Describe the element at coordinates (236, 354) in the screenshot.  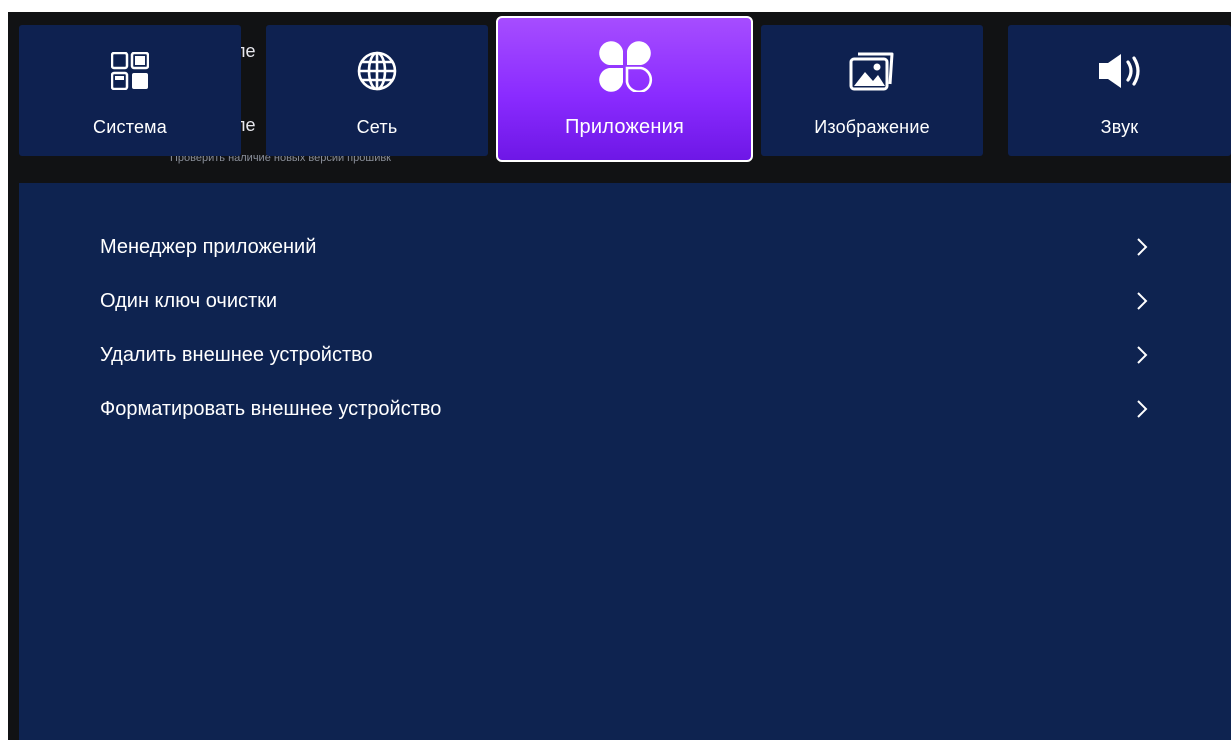
I see `menu-item-label: Удалить внешнее устройство` at that location.